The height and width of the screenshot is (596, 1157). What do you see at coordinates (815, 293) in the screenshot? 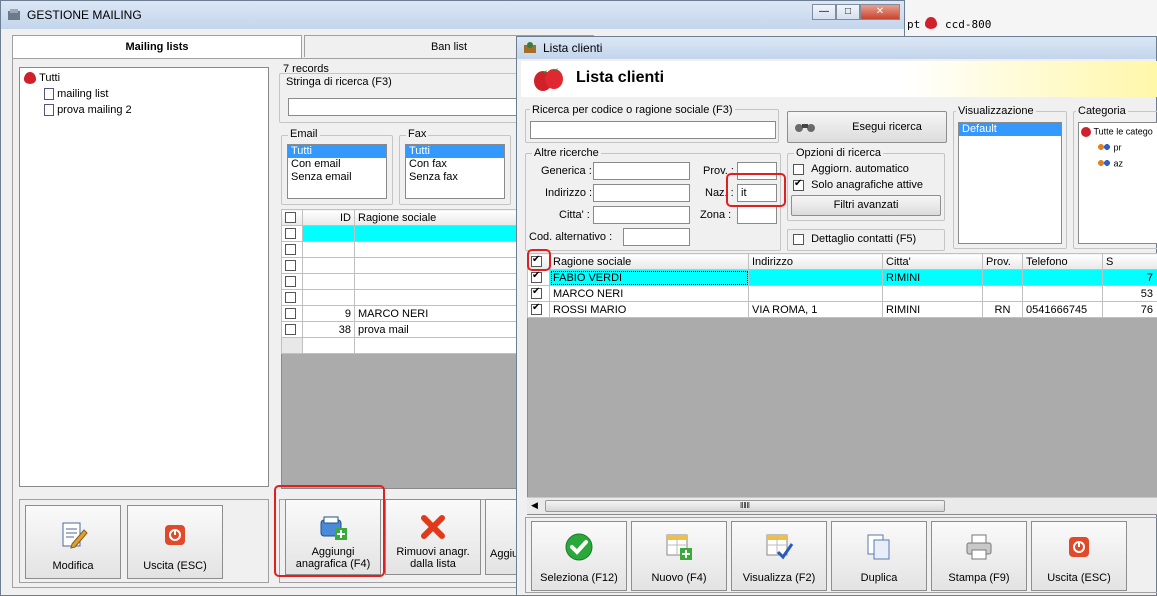
I see `cell-indirizzo` at bounding box center [815, 293].